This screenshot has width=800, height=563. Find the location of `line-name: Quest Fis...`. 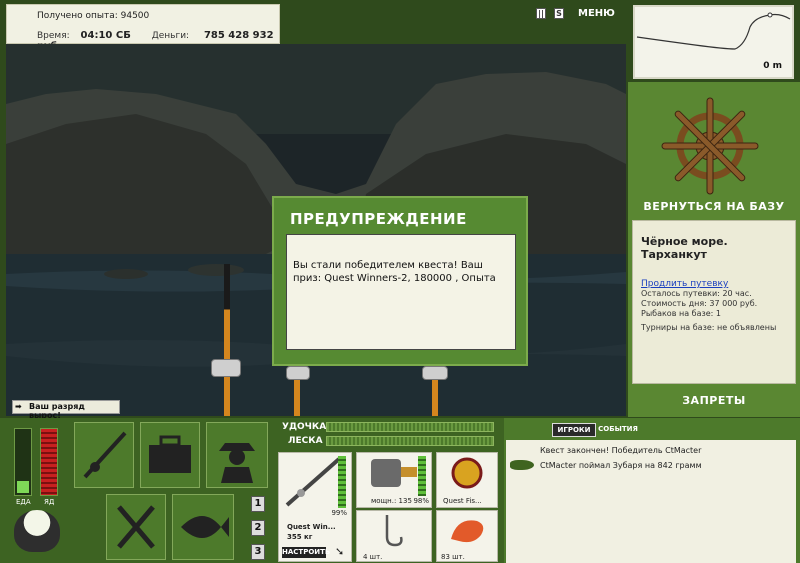

line-name: Quest Fis... is located at coordinates (462, 501).